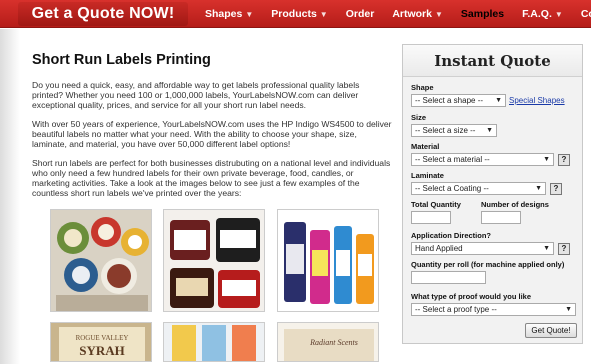 The width and height of the screenshot is (591, 364). I want to click on laminate-field: Laminate -- Select a Coating -- ▼ ?, so click(493, 183).